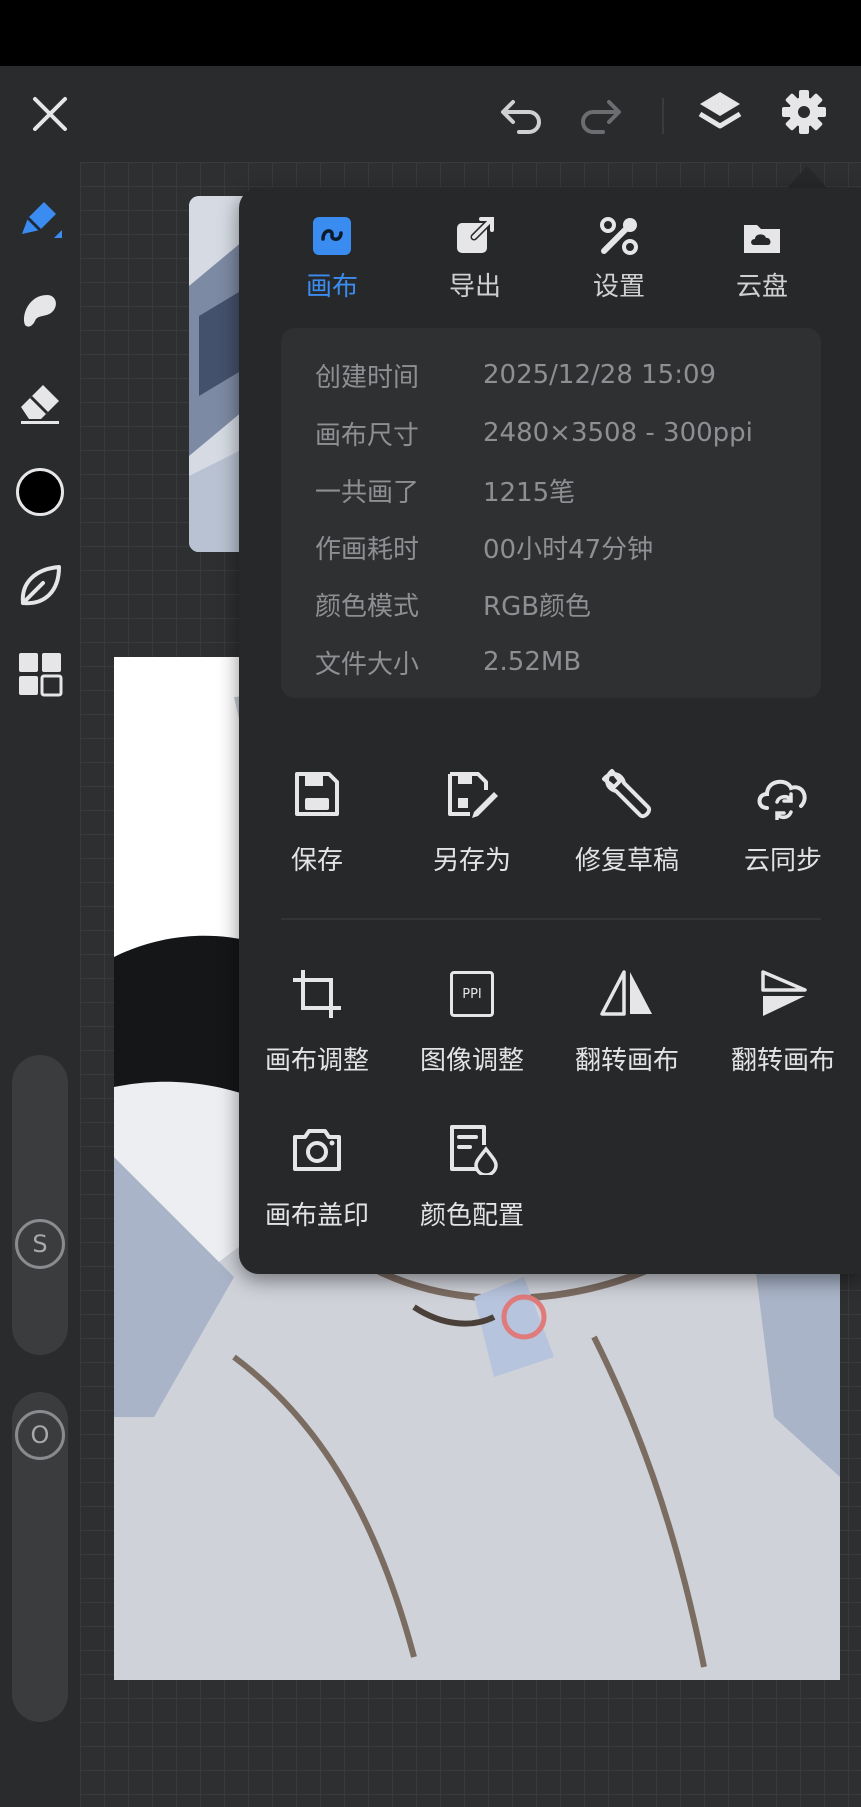 Image resolution: width=861 pixels, height=1807 pixels. What do you see at coordinates (522, 114) in the screenshot?
I see `undo-icon` at bounding box center [522, 114].